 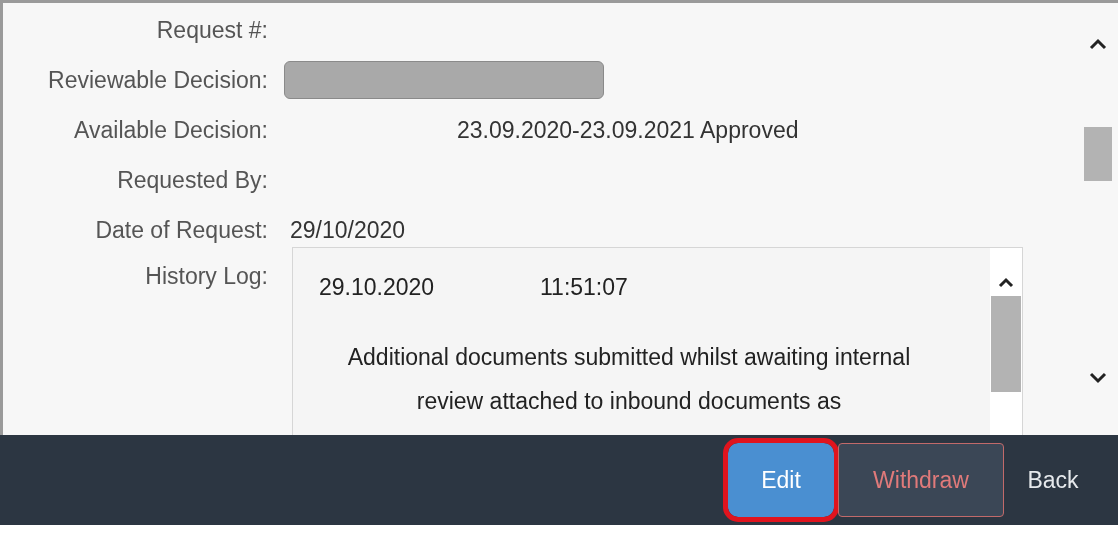 What do you see at coordinates (348, 230) in the screenshot?
I see `field-value: 29/10/2020` at bounding box center [348, 230].